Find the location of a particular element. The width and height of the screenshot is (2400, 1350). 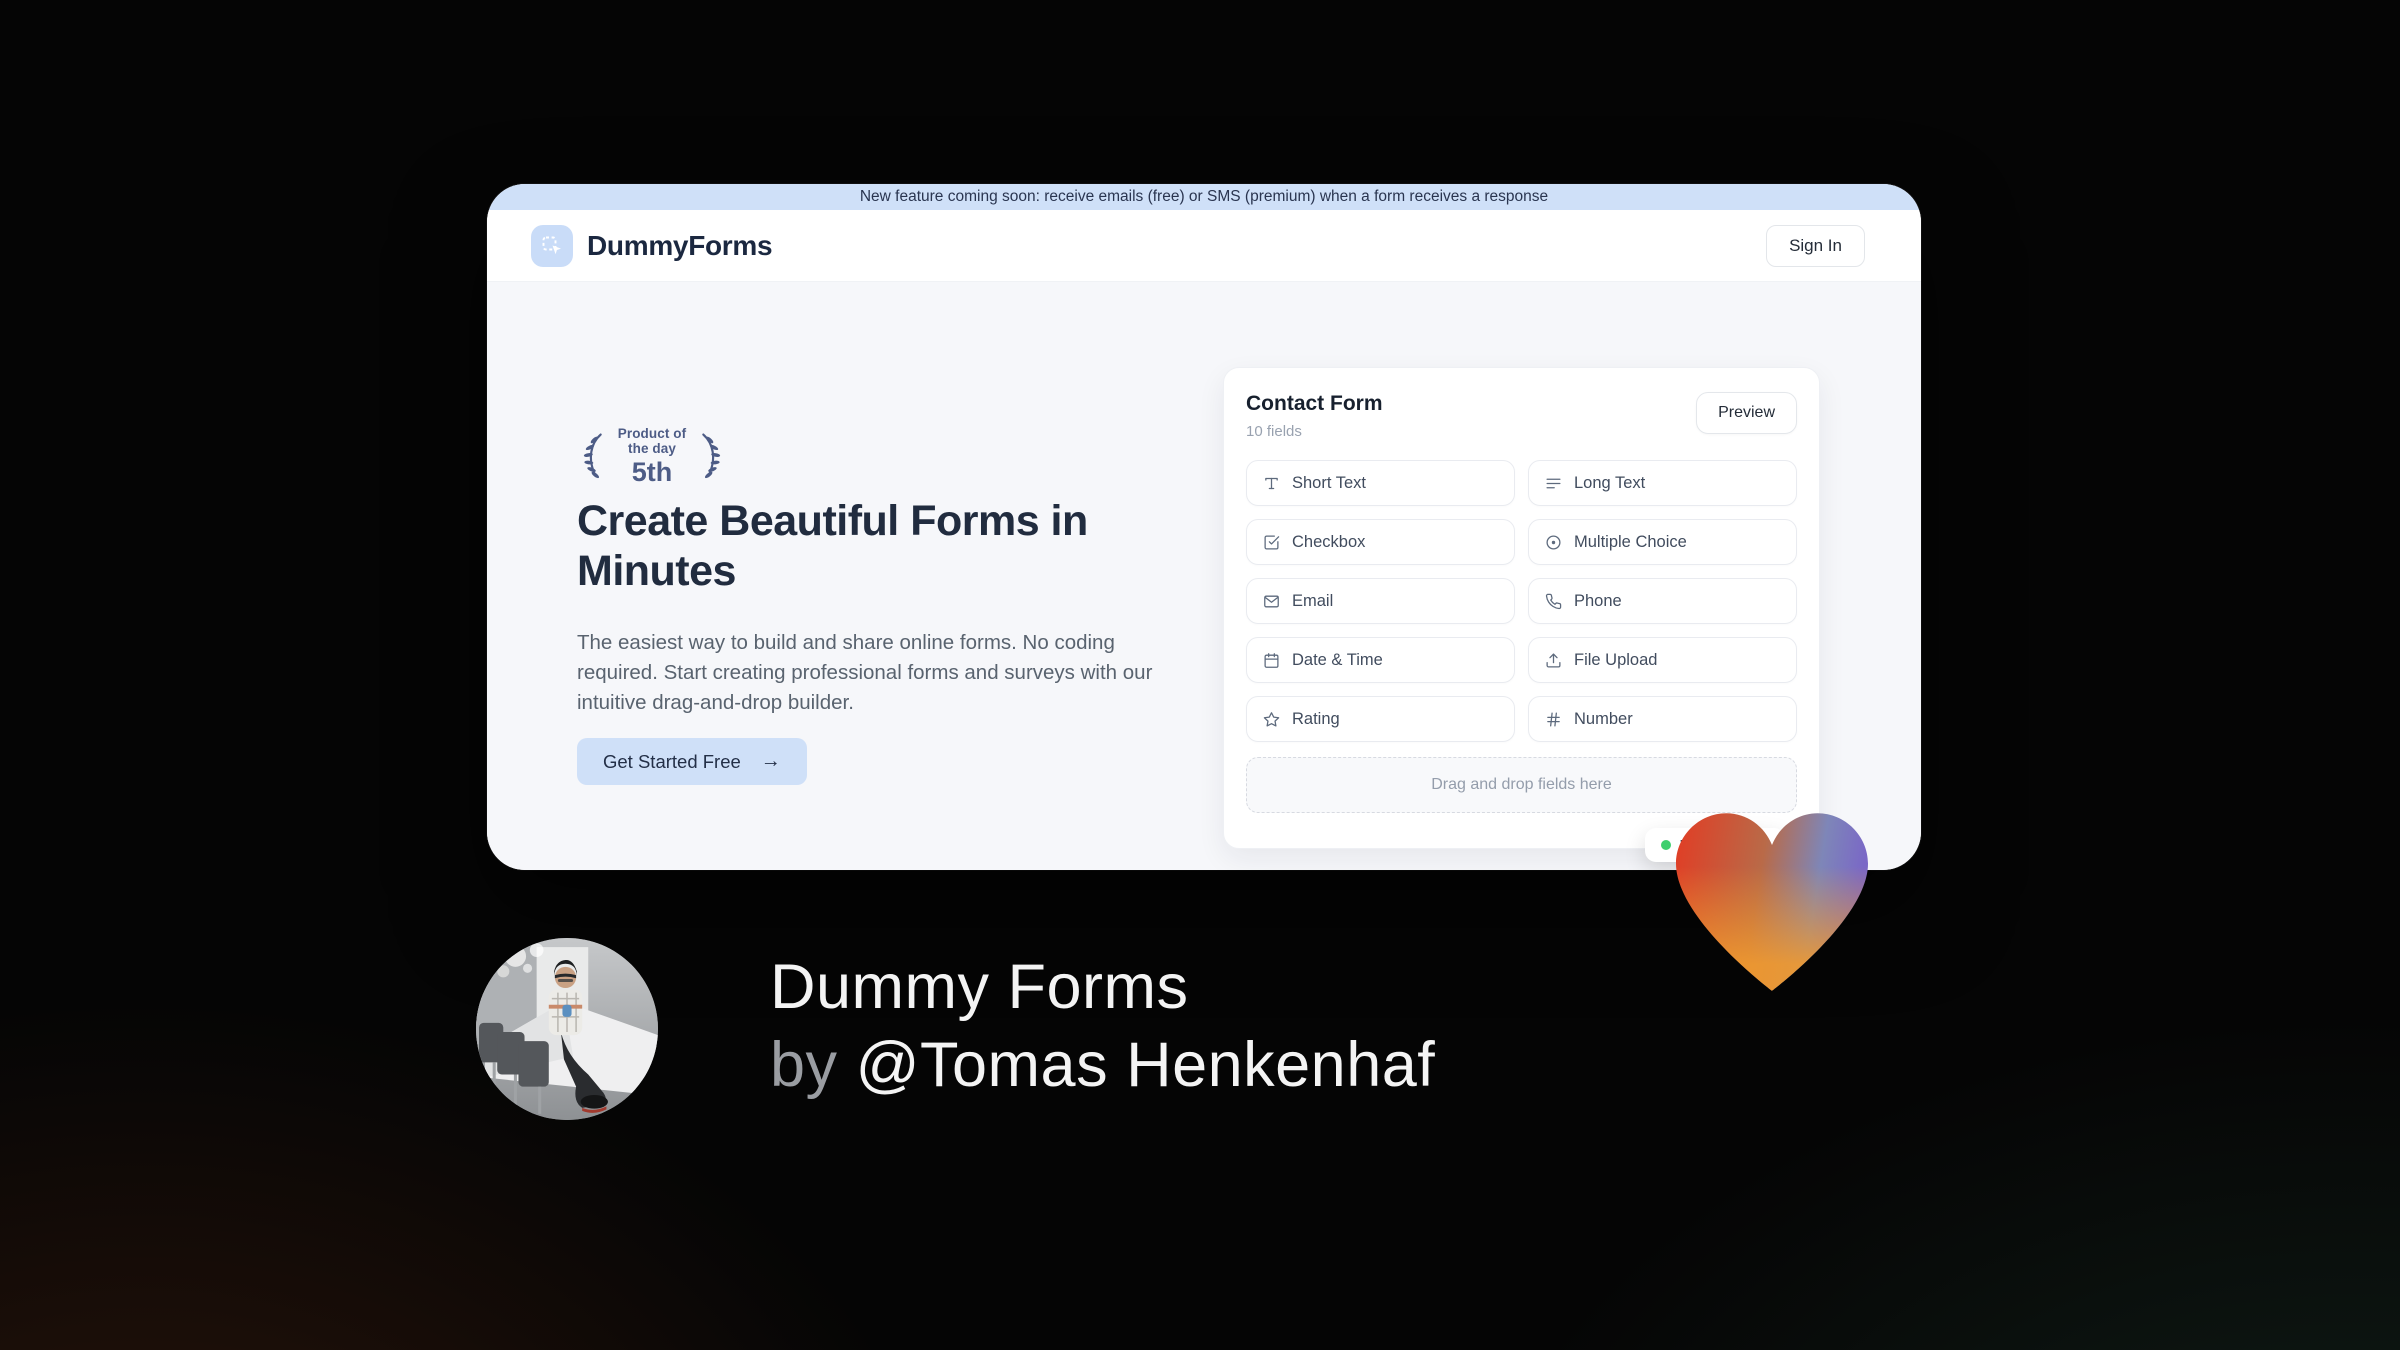

author-photo is located at coordinates (567, 1029).